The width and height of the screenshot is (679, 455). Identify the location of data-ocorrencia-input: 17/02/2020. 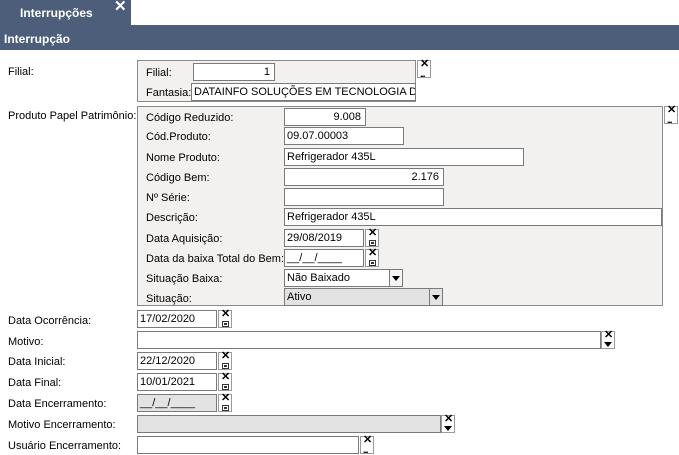
(177, 319).